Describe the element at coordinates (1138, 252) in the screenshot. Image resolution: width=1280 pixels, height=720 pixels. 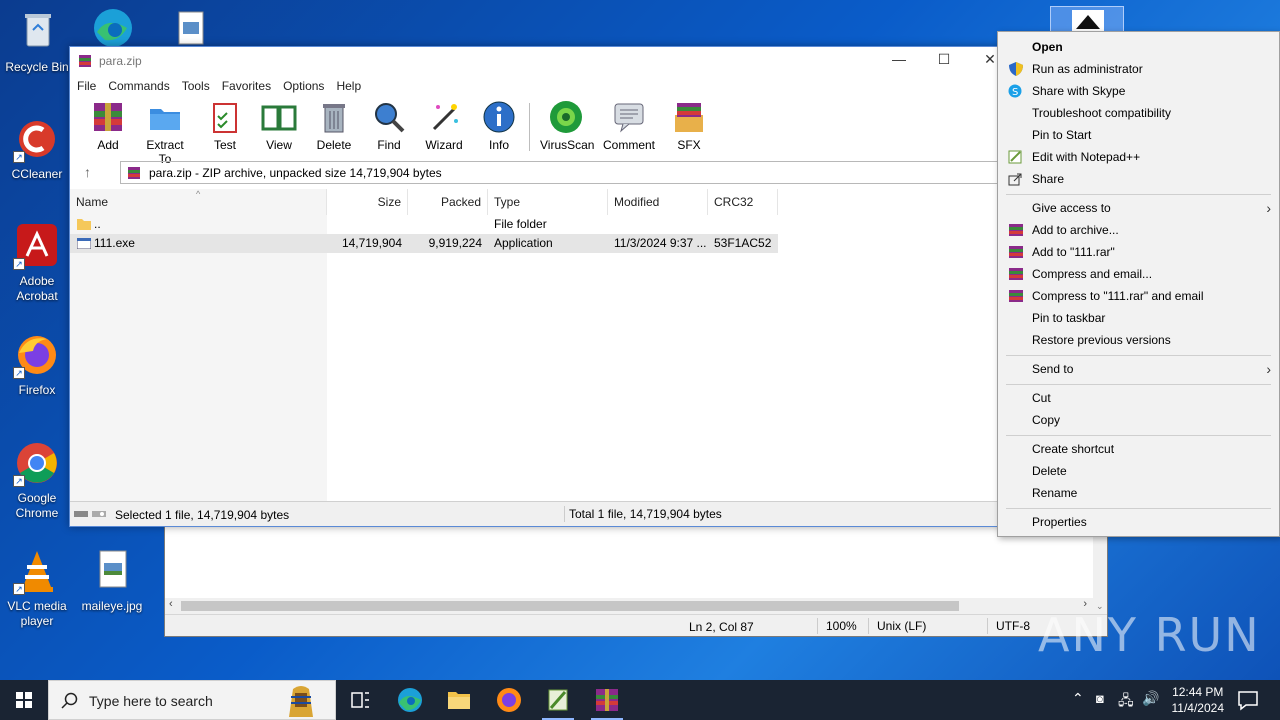
I see `menu-item-add-to-rar: Add to "111.rar"` at that location.